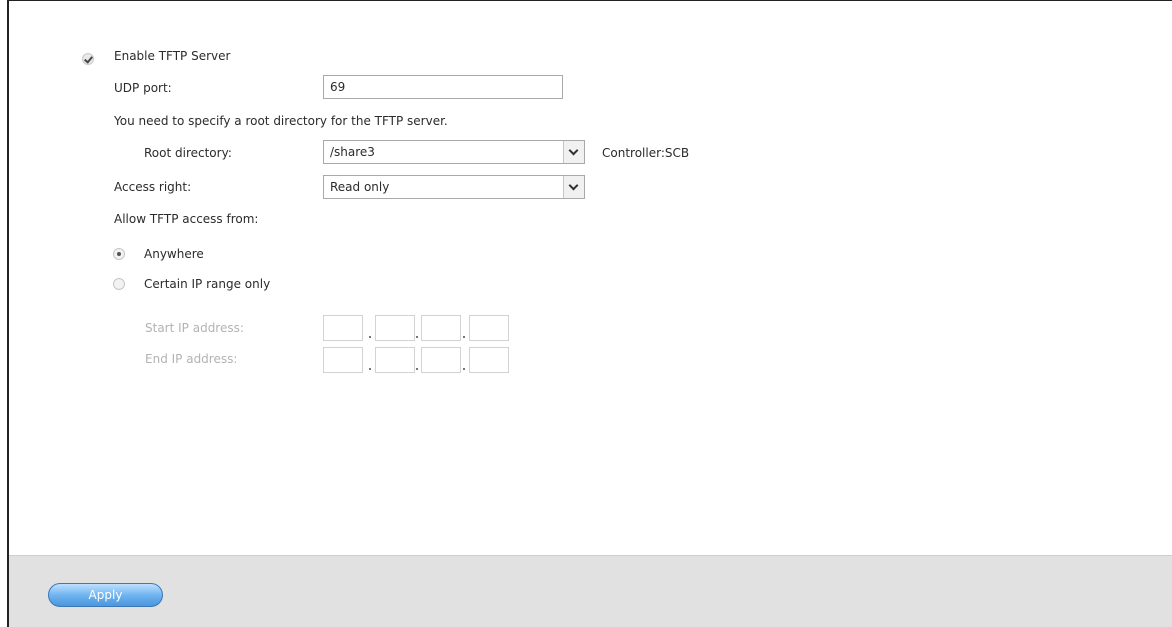 This screenshot has height=627, width=1172. What do you see at coordinates (590, 591) in the screenshot?
I see `footer-bar: Apply` at bounding box center [590, 591].